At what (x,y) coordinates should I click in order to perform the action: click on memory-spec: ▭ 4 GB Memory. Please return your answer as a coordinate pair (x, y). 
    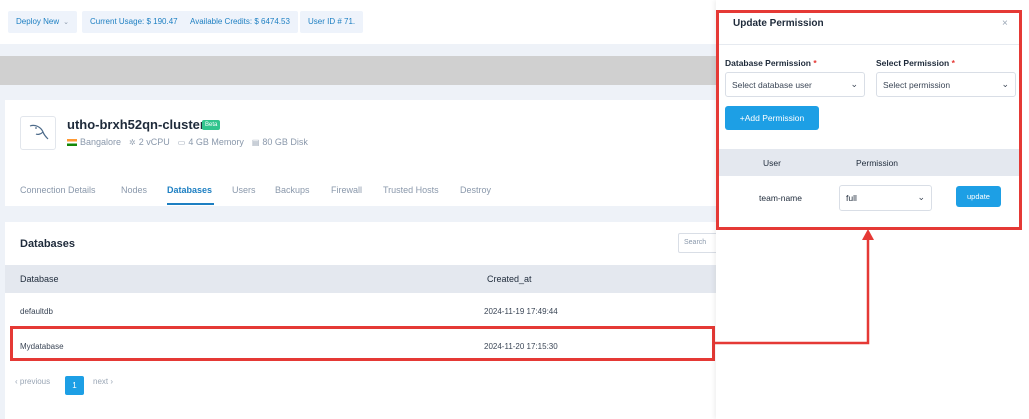
    Looking at the image, I should click on (211, 142).